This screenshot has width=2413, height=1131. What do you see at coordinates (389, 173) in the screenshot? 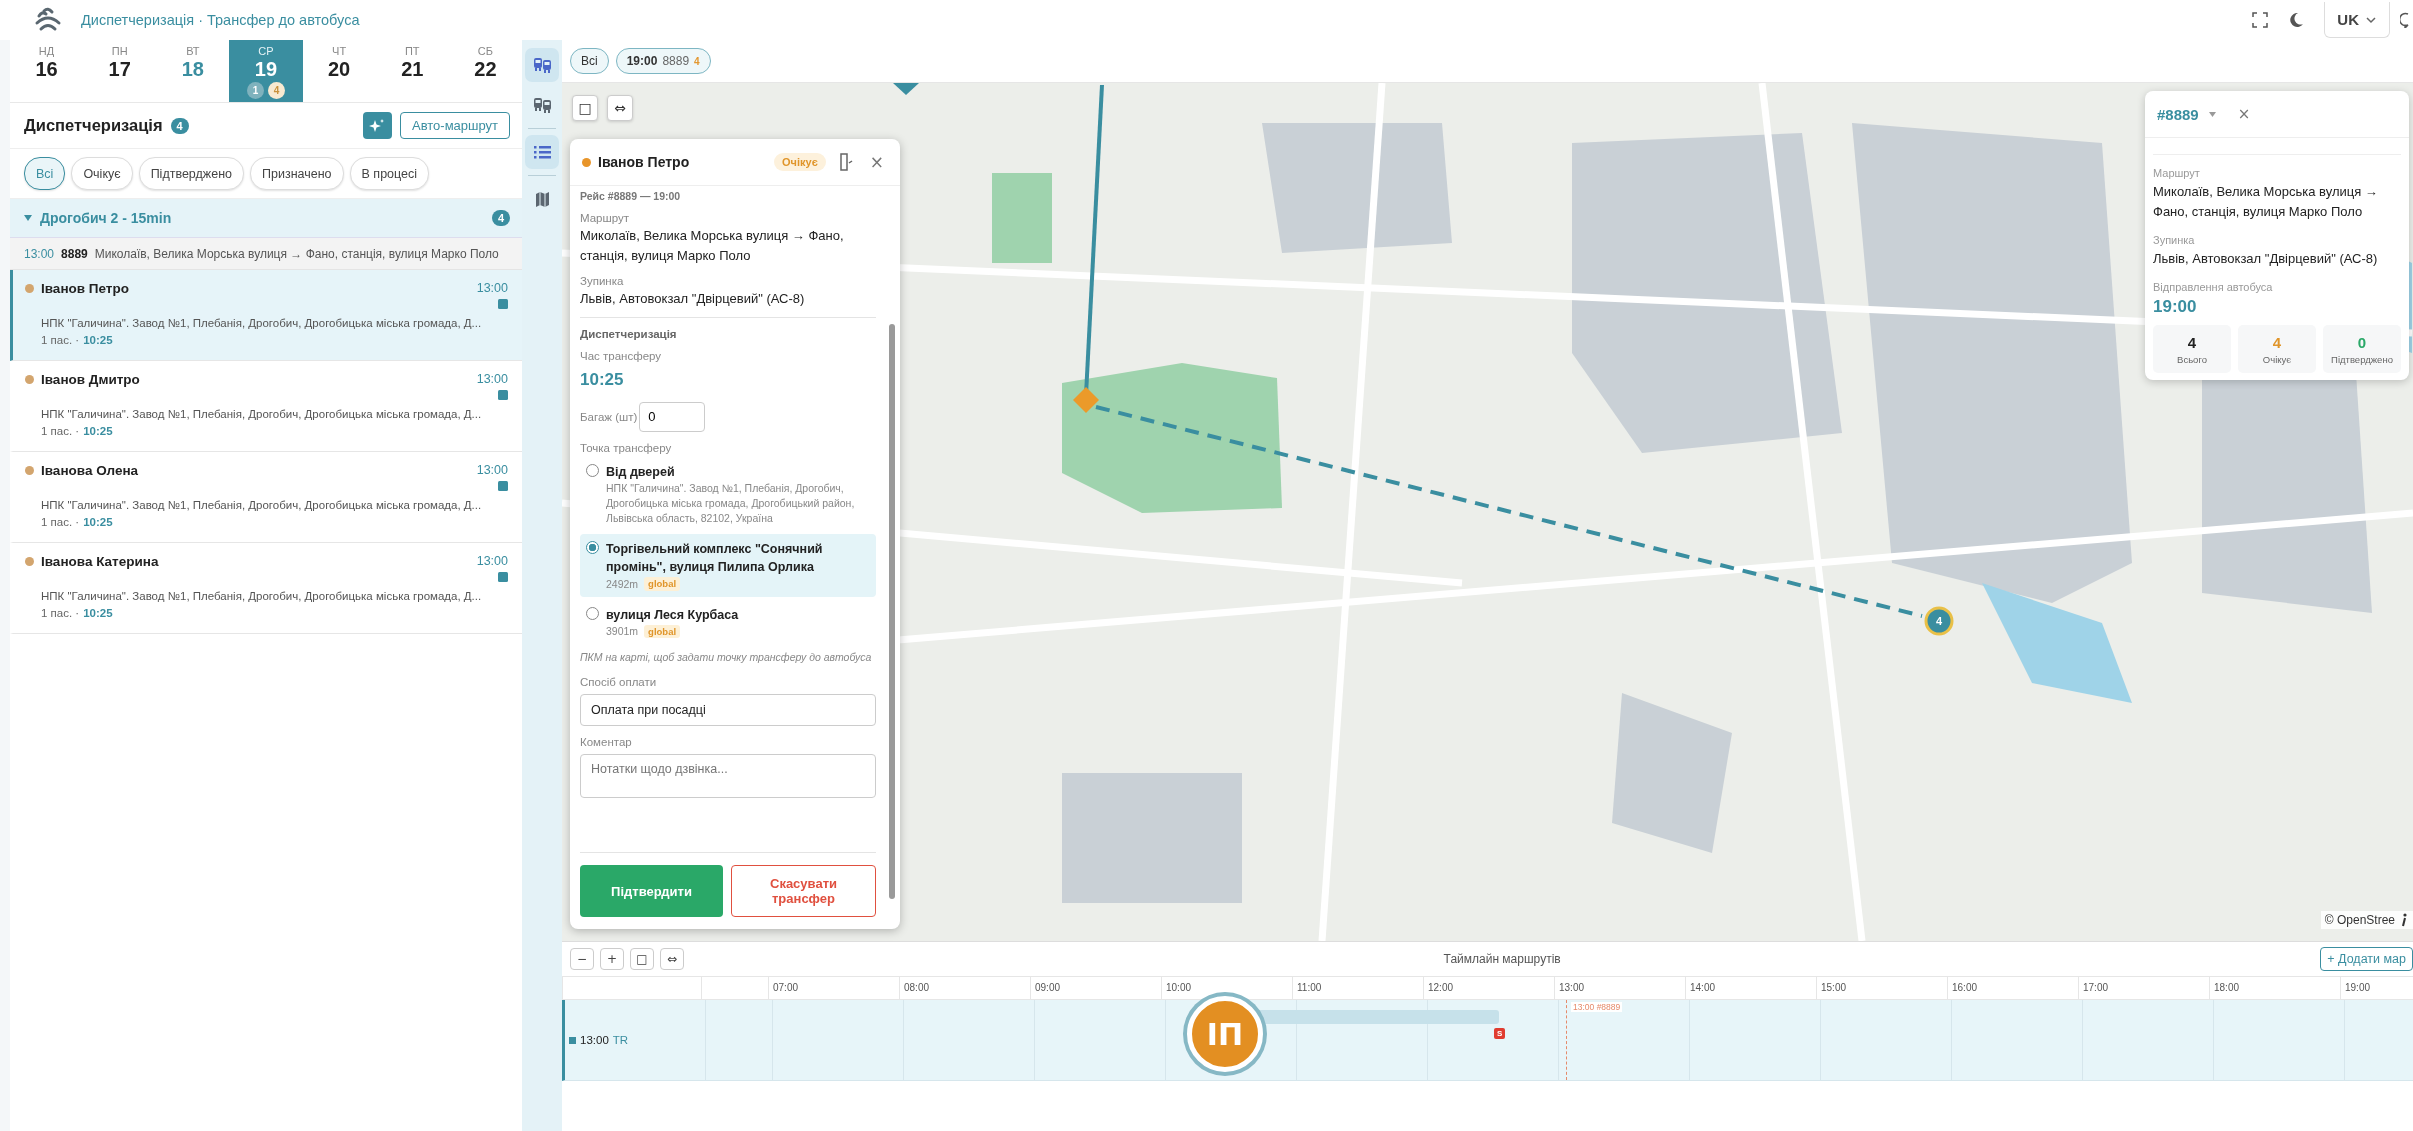
I see `filter-chip: В процесі` at bounding box center [389, 173].